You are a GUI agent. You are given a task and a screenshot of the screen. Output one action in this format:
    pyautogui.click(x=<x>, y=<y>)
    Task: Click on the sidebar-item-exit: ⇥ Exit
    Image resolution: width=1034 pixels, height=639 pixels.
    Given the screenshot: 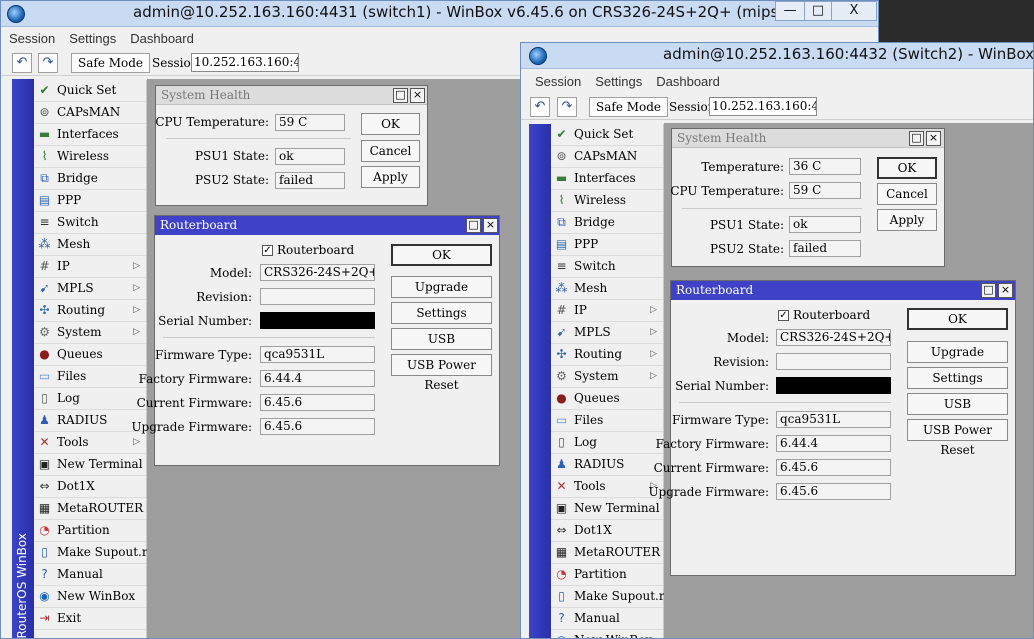 What is the action you would take?
    pyautogui.click(x=90, y=619)
    